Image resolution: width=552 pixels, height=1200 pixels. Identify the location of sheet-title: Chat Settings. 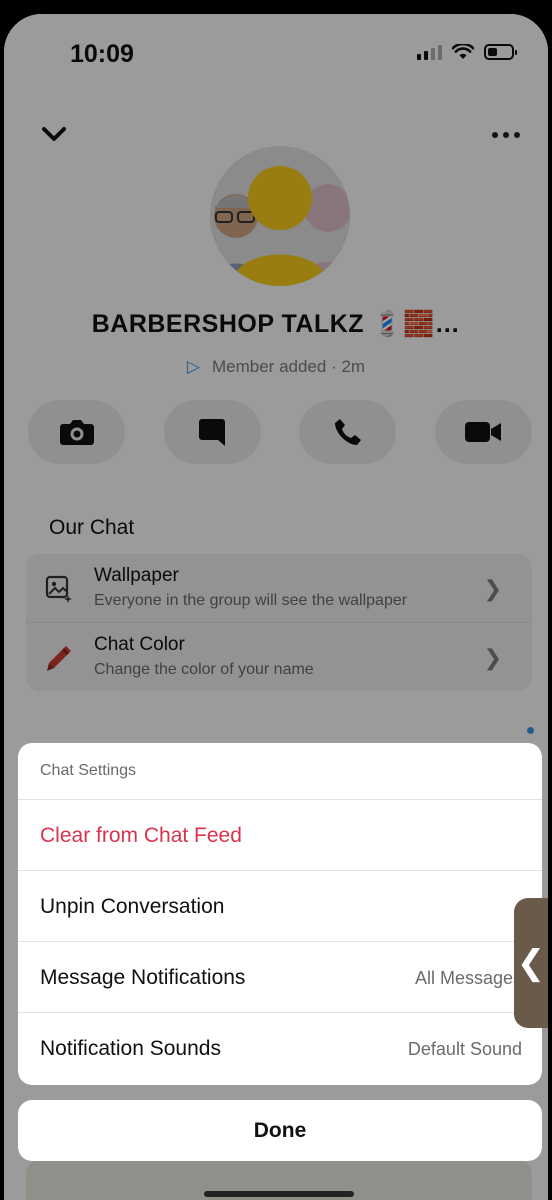
(280, 771).